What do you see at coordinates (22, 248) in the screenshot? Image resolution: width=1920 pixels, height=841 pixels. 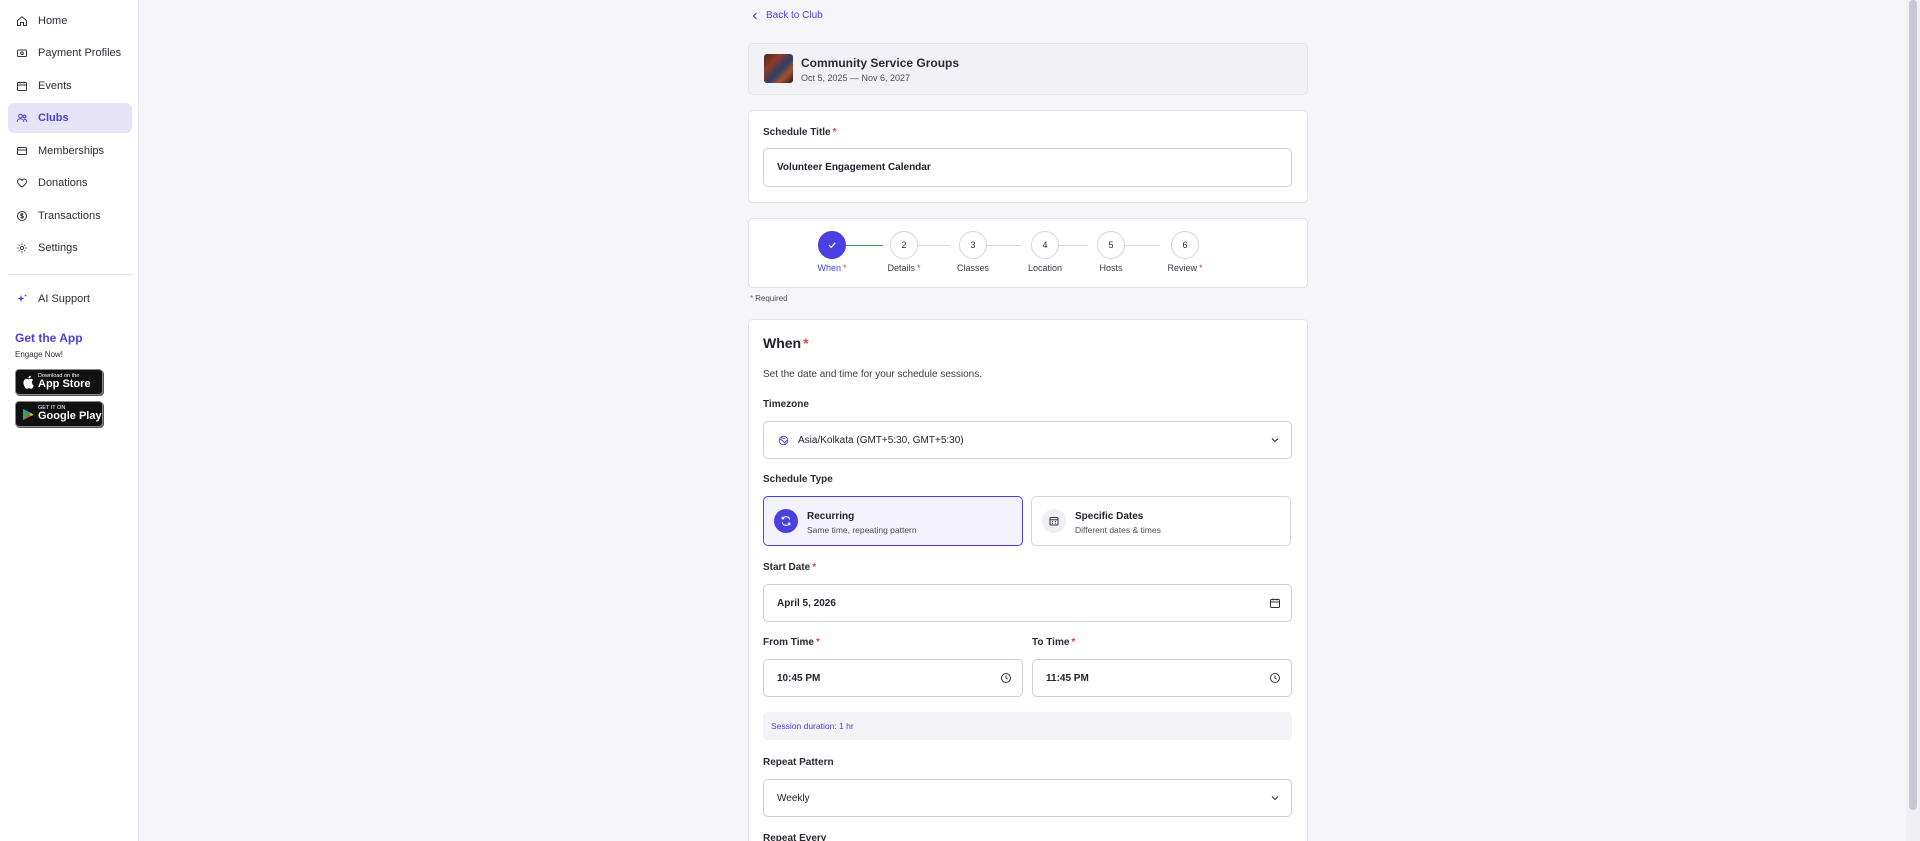 I see `gear-icon` at bounding box center [22, 248].